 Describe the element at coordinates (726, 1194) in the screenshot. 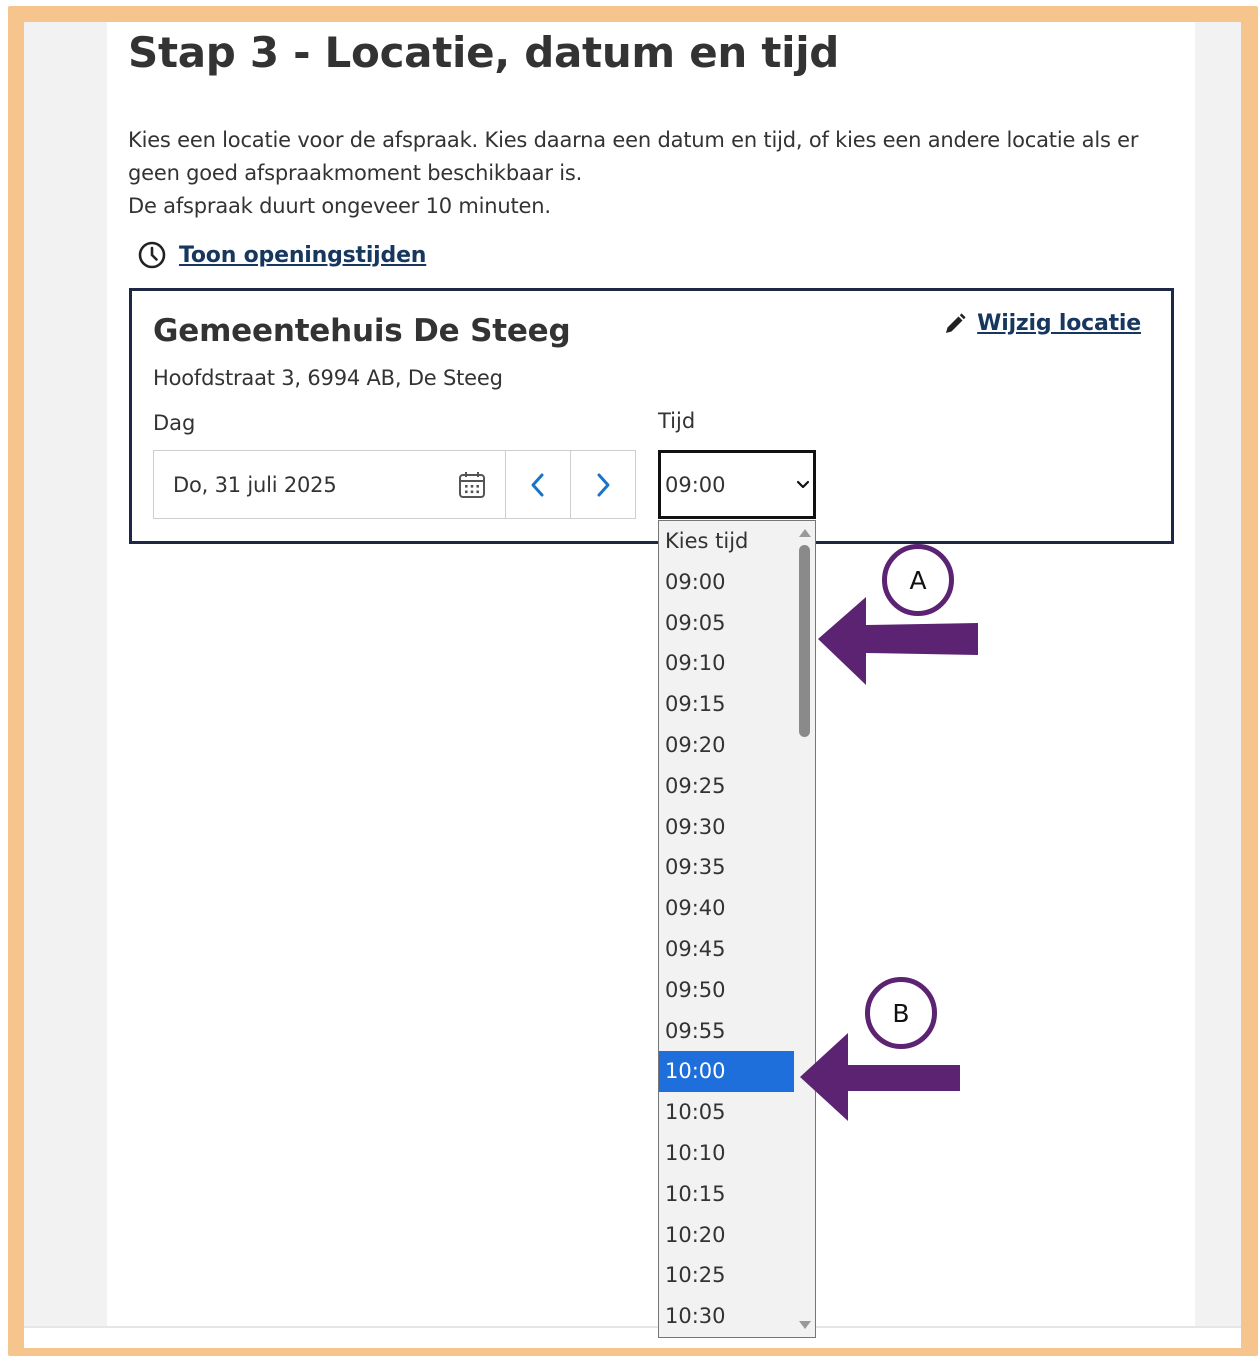

I see `time-option: 10:15` at that location.